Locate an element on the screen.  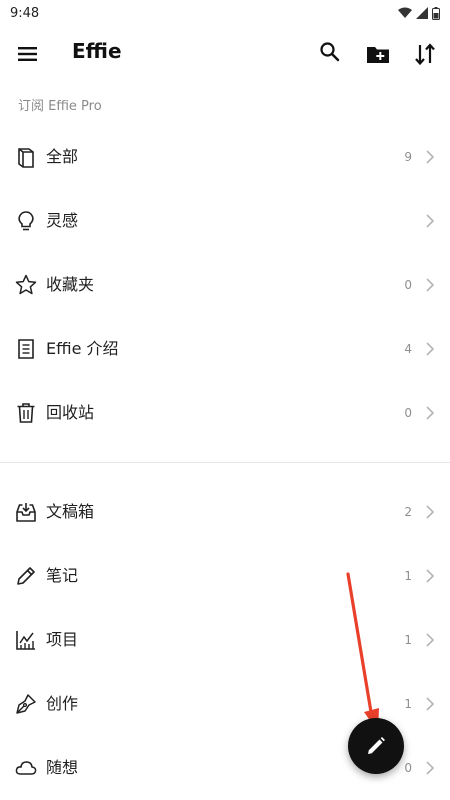
star-icon is located at coordinates (26, 284).